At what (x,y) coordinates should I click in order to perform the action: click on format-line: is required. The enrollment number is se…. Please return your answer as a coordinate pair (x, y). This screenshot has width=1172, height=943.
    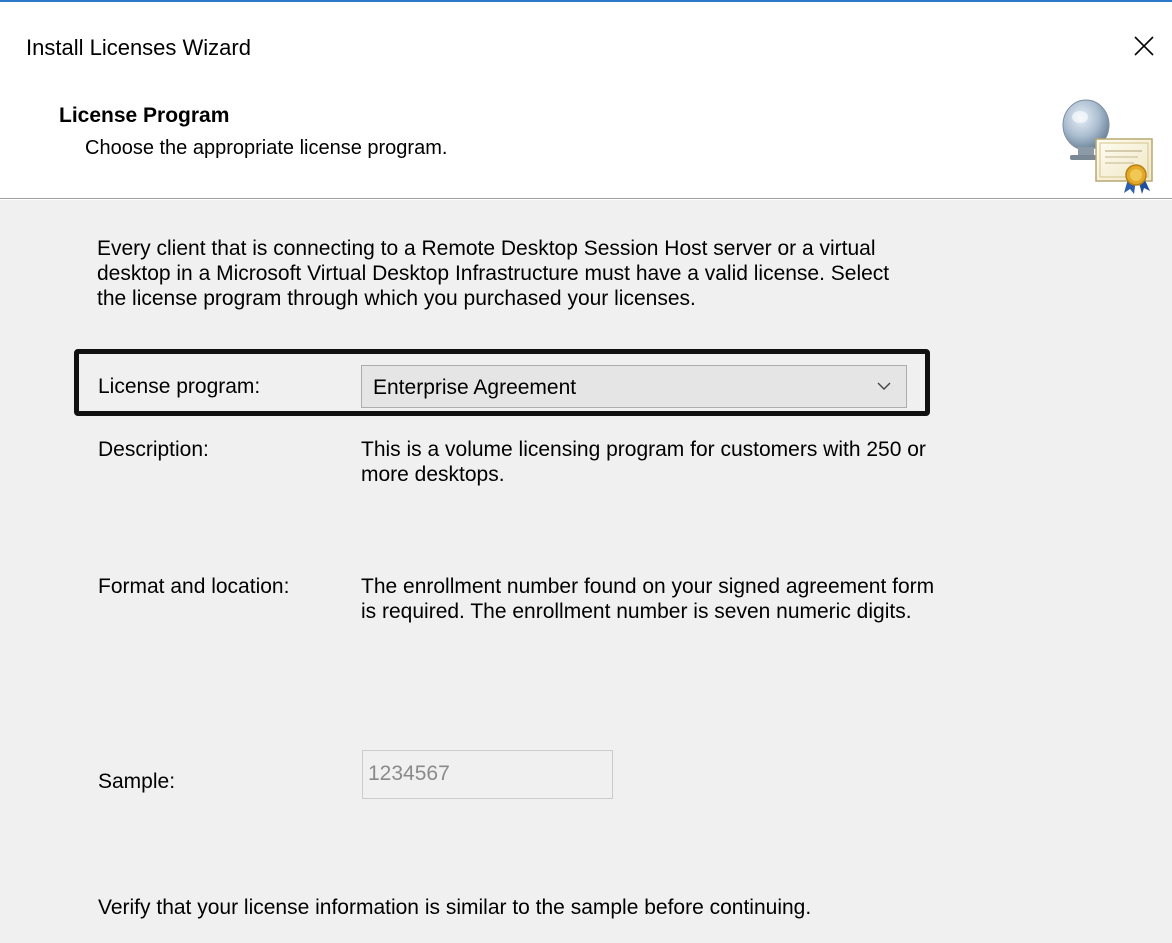
    Looking at the image, I should click on (636, 611).